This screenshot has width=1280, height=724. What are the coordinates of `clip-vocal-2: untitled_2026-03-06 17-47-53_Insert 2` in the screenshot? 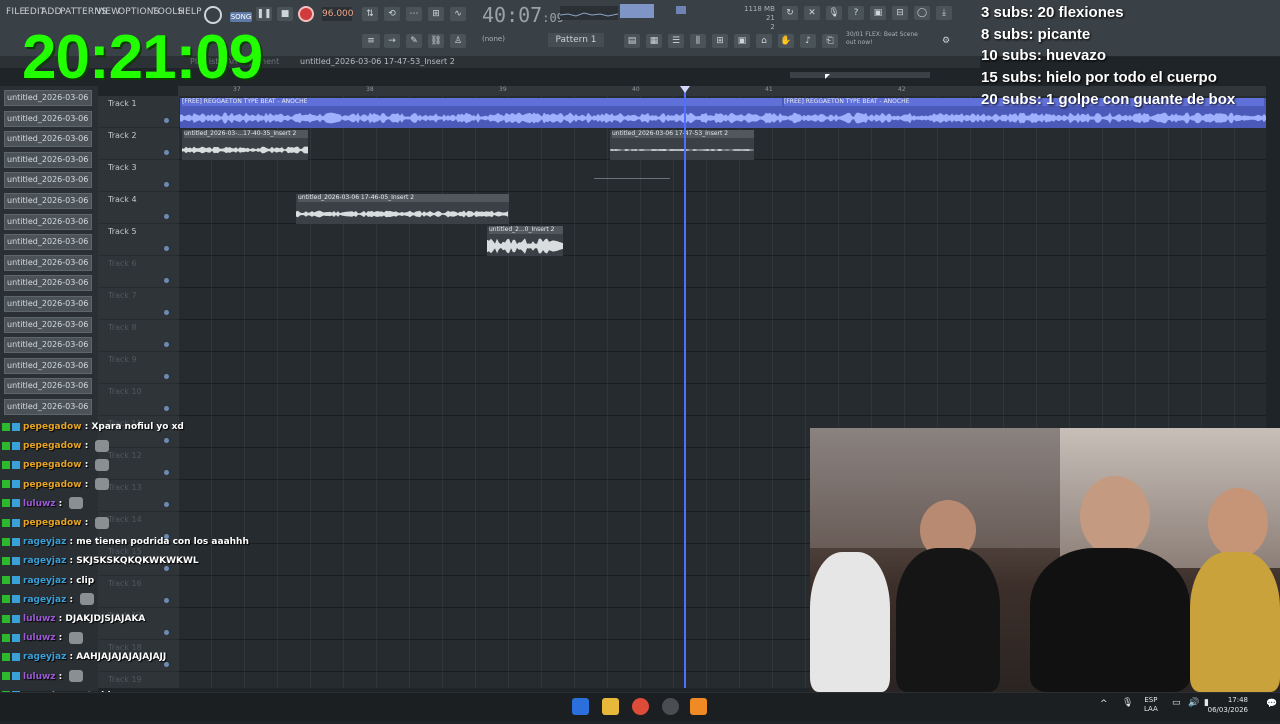 It's located at (682, 145).